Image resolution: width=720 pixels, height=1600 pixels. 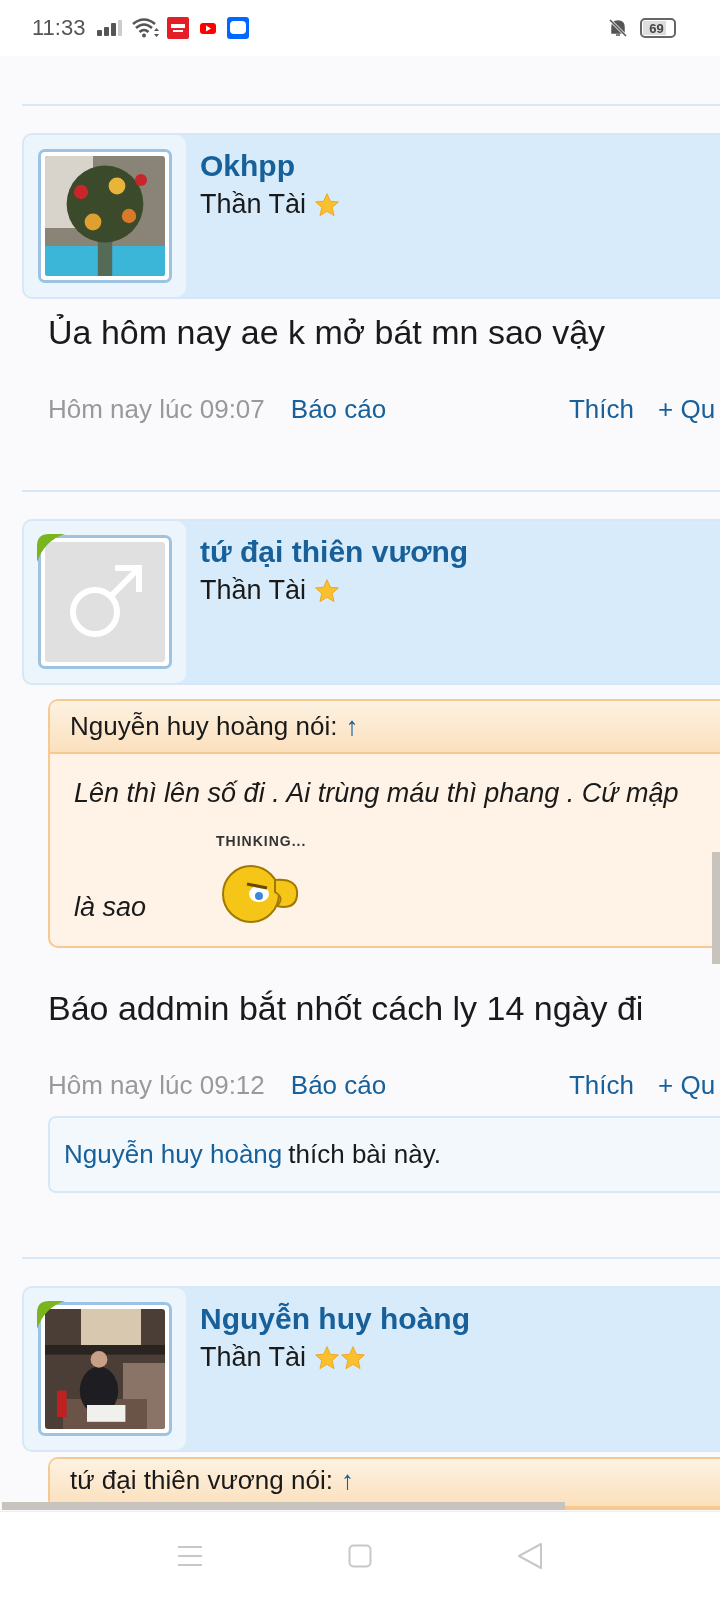 What do you see at coordinates (346, 1008) in the screenshot?
I see `post-message: Báo addmin bắt nhốt cách ly 14 ngày đi` at bounding box center [346, 1008].